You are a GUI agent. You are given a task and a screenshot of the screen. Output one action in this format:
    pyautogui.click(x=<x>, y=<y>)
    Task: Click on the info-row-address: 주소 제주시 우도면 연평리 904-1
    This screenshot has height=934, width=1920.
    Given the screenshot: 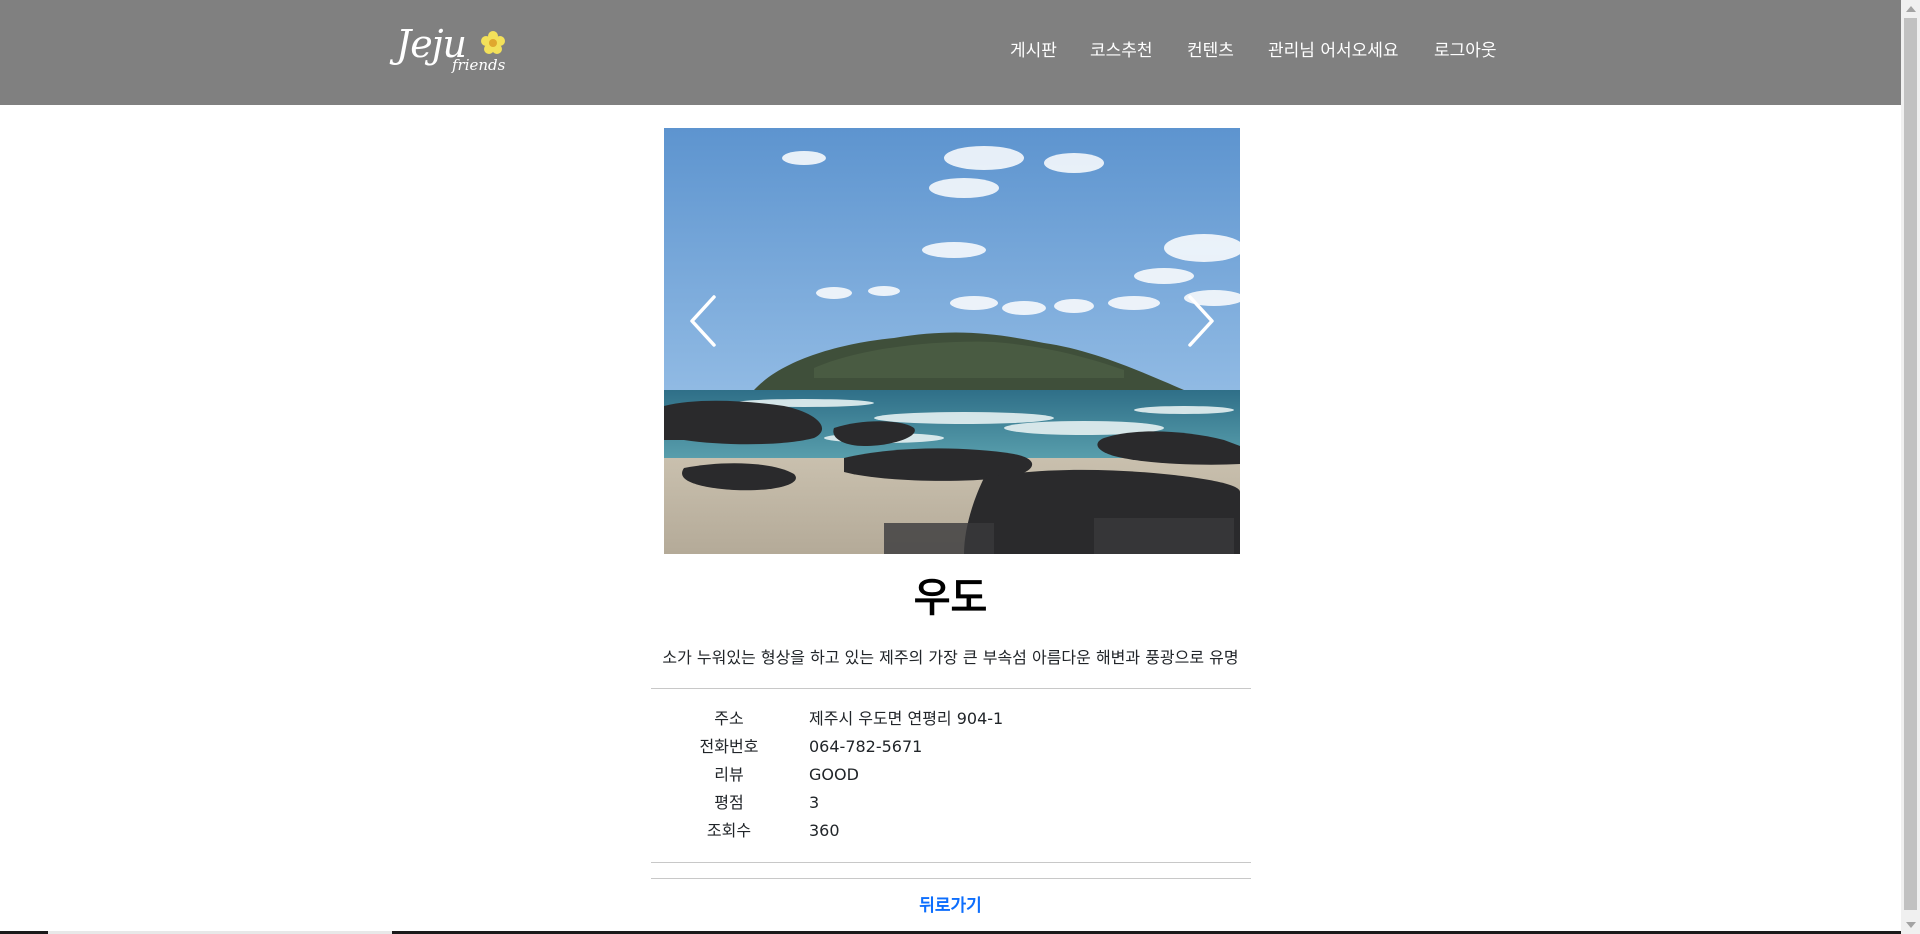 What is the action you would take?
    pyautogui.click(x=951, y=719)
    